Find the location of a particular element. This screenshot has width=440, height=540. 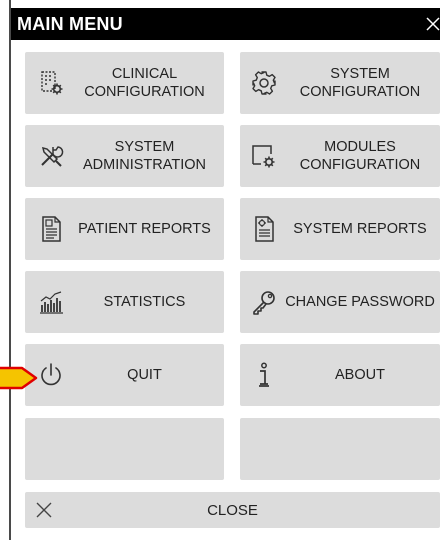

statistics-button: STATISTICS is located at coordinates (124, 302).